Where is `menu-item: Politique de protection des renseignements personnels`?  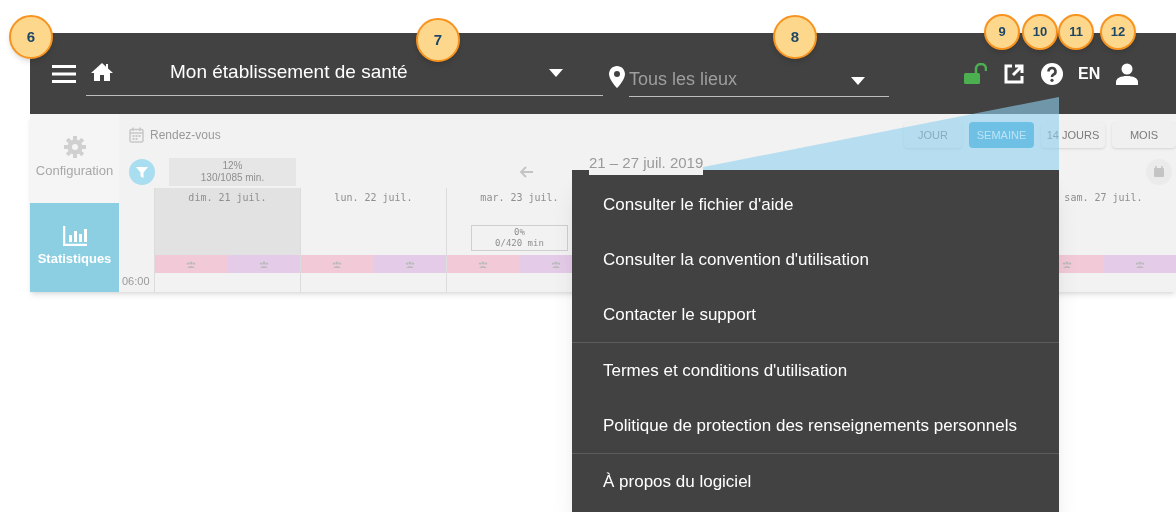
menu-item: Politique de protection des renseignements personnels is located at coordinates (815, 425).